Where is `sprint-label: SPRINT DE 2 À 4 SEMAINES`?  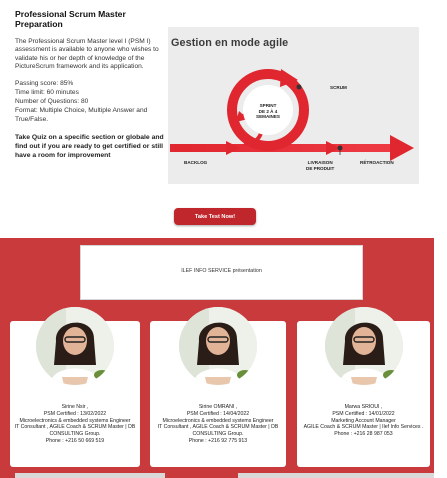 sprint-label: SPRINT DE 2 À 4 SEMAINES is located at coordinates (268, 111).